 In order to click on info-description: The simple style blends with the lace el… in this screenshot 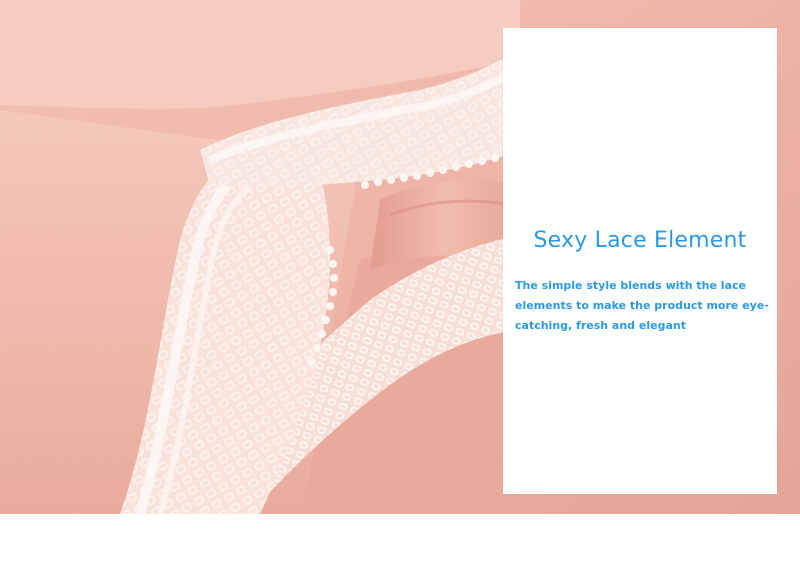, I will do `click(642, 305)`.